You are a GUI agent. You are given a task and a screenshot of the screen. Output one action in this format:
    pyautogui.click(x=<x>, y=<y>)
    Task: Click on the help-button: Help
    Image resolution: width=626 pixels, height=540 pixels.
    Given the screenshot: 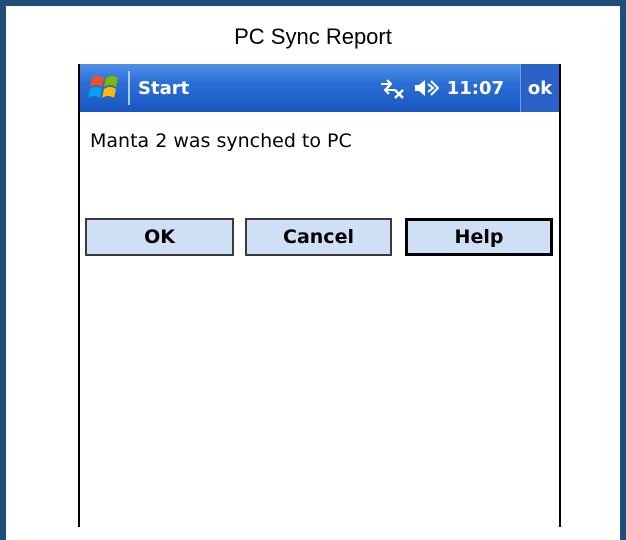 What is the action you would take?
    pyautogui.click(x=479, y=237)
    